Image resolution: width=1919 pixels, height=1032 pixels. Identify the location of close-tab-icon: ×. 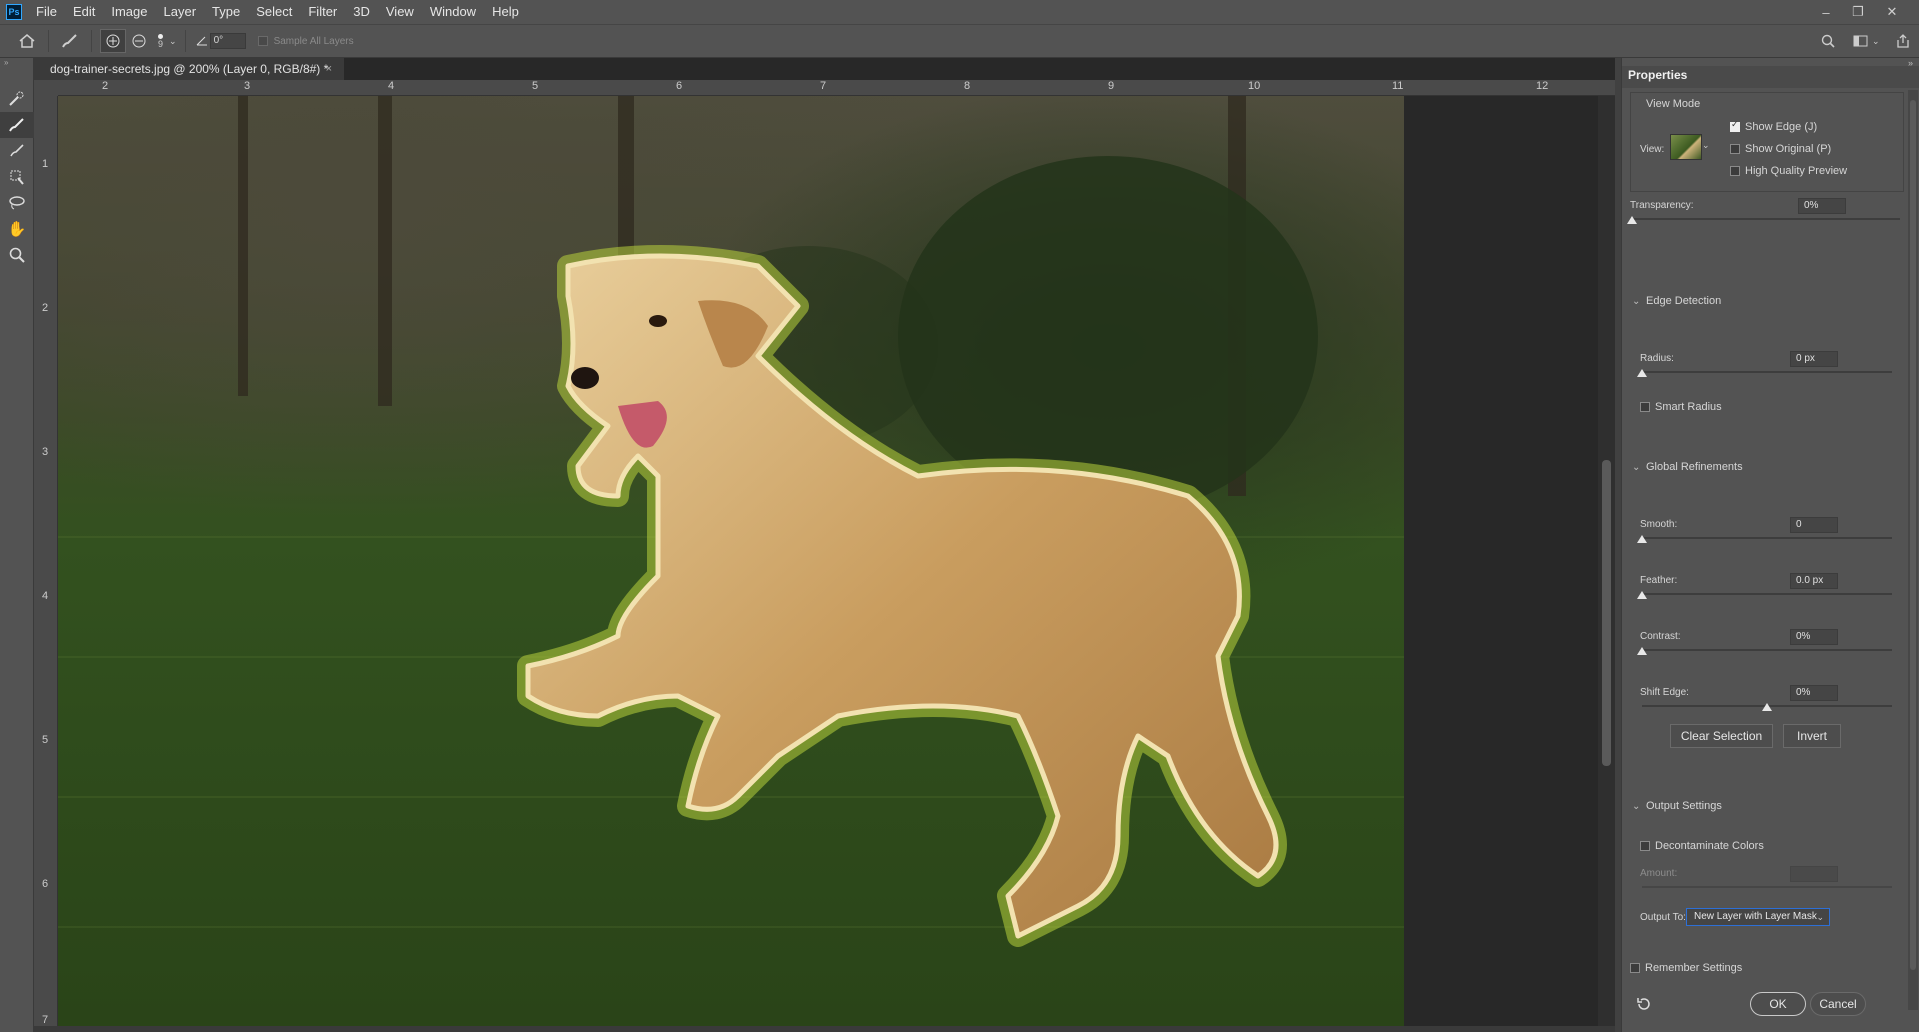
(329, 69).